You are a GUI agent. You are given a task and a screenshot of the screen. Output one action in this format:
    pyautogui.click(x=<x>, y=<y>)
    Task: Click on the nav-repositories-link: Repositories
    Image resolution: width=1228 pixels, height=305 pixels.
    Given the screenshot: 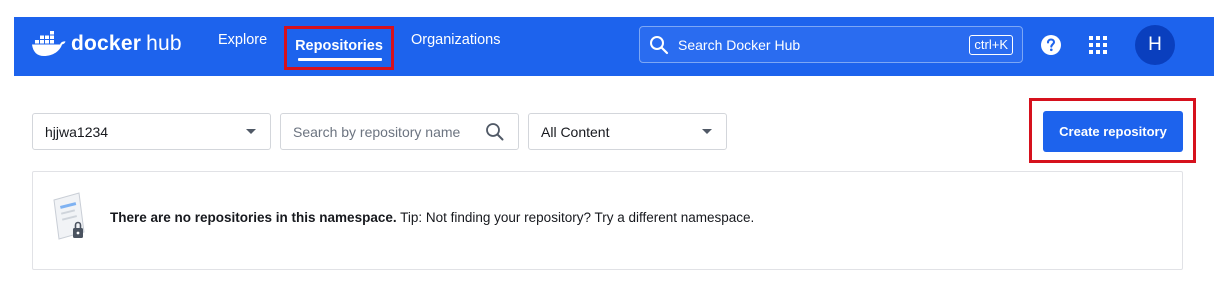 What is the action you would take?
    pyautogui.click(x=339, y=48)
    